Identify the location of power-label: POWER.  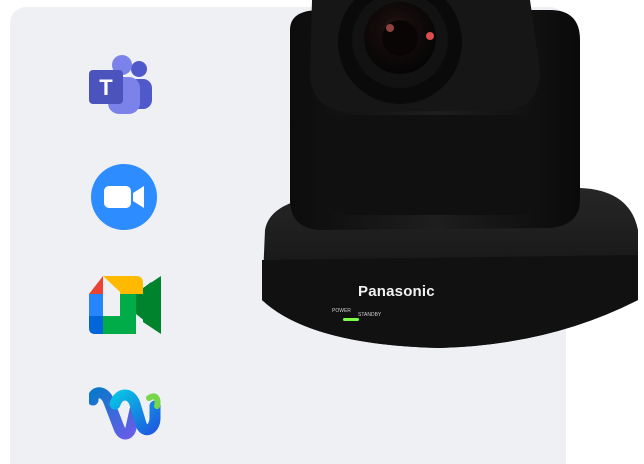
(341, 311).